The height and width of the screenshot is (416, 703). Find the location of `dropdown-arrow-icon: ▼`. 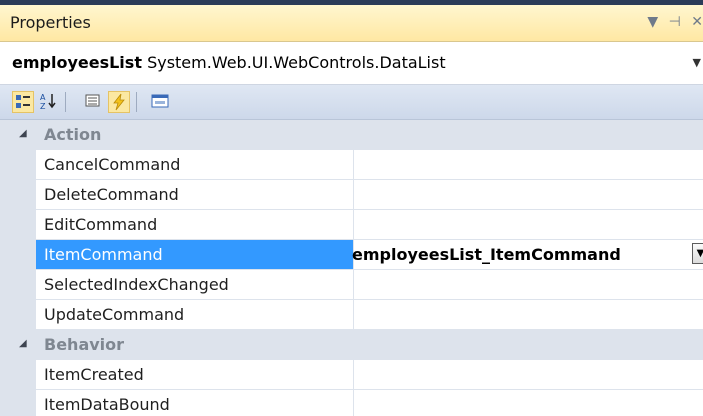

dropdown-arrow-icon: ▼ is located at coordinates (697, 62).